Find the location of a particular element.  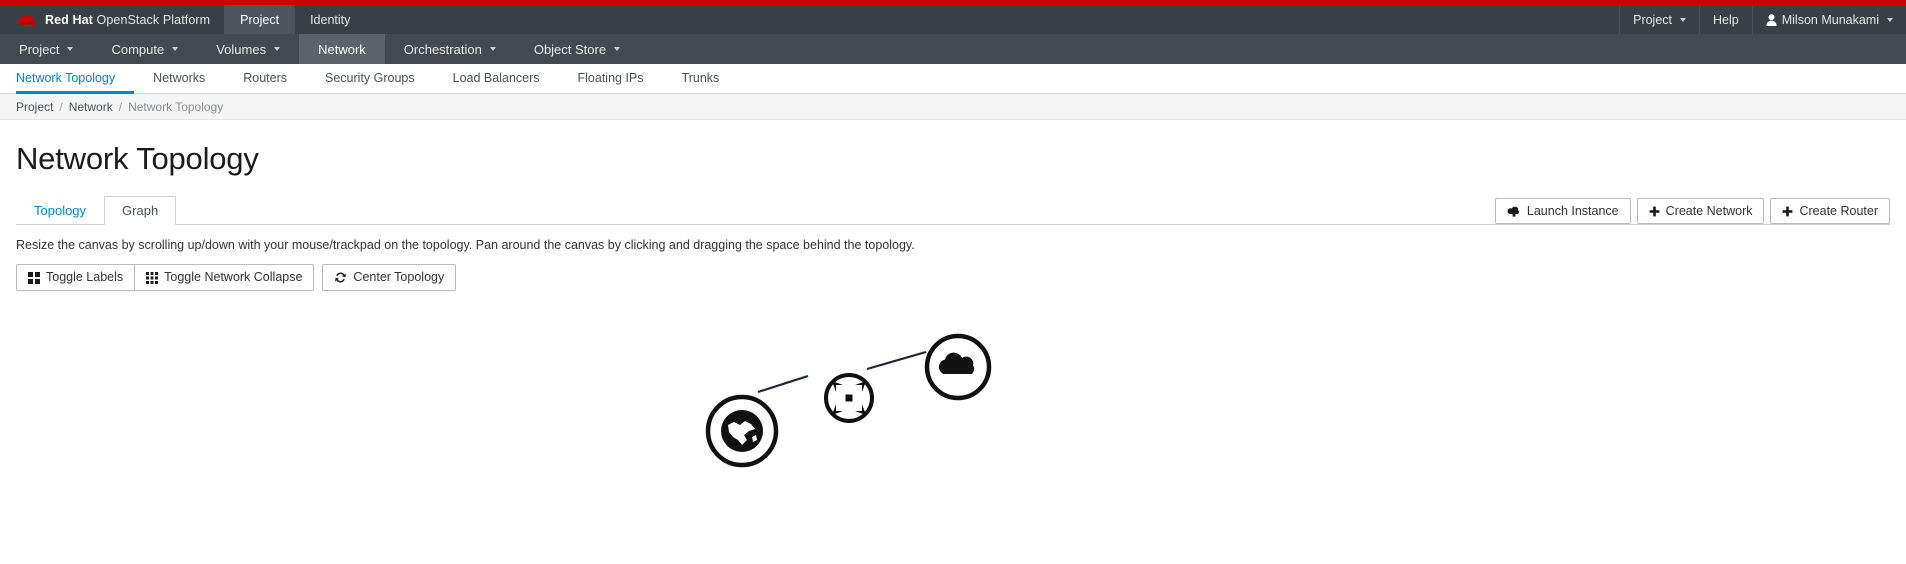

subnav-item-routers: Routers is located at coordinates (265, 79).